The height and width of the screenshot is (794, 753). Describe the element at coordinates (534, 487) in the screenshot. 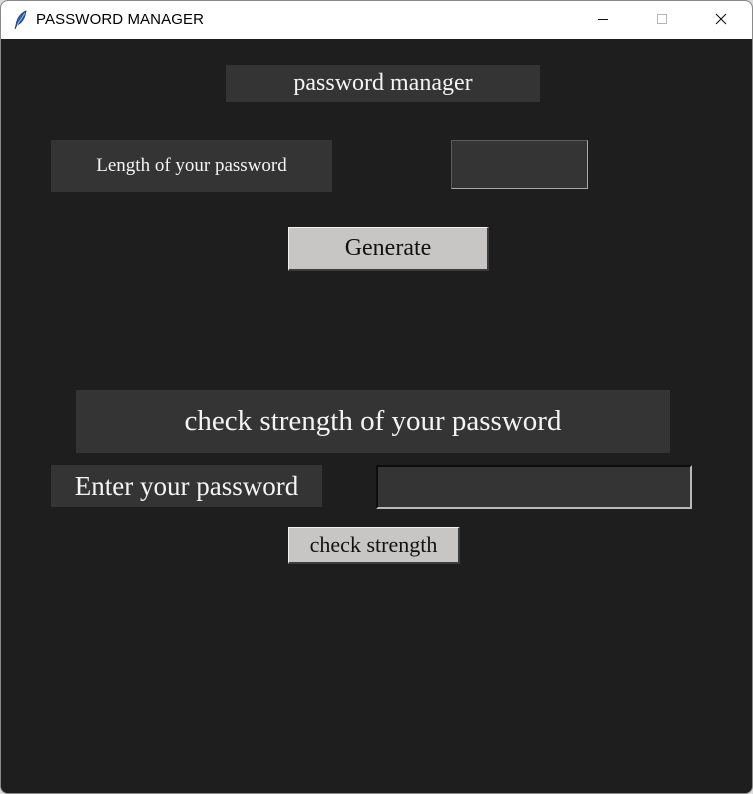

I see `password-input` at that location.